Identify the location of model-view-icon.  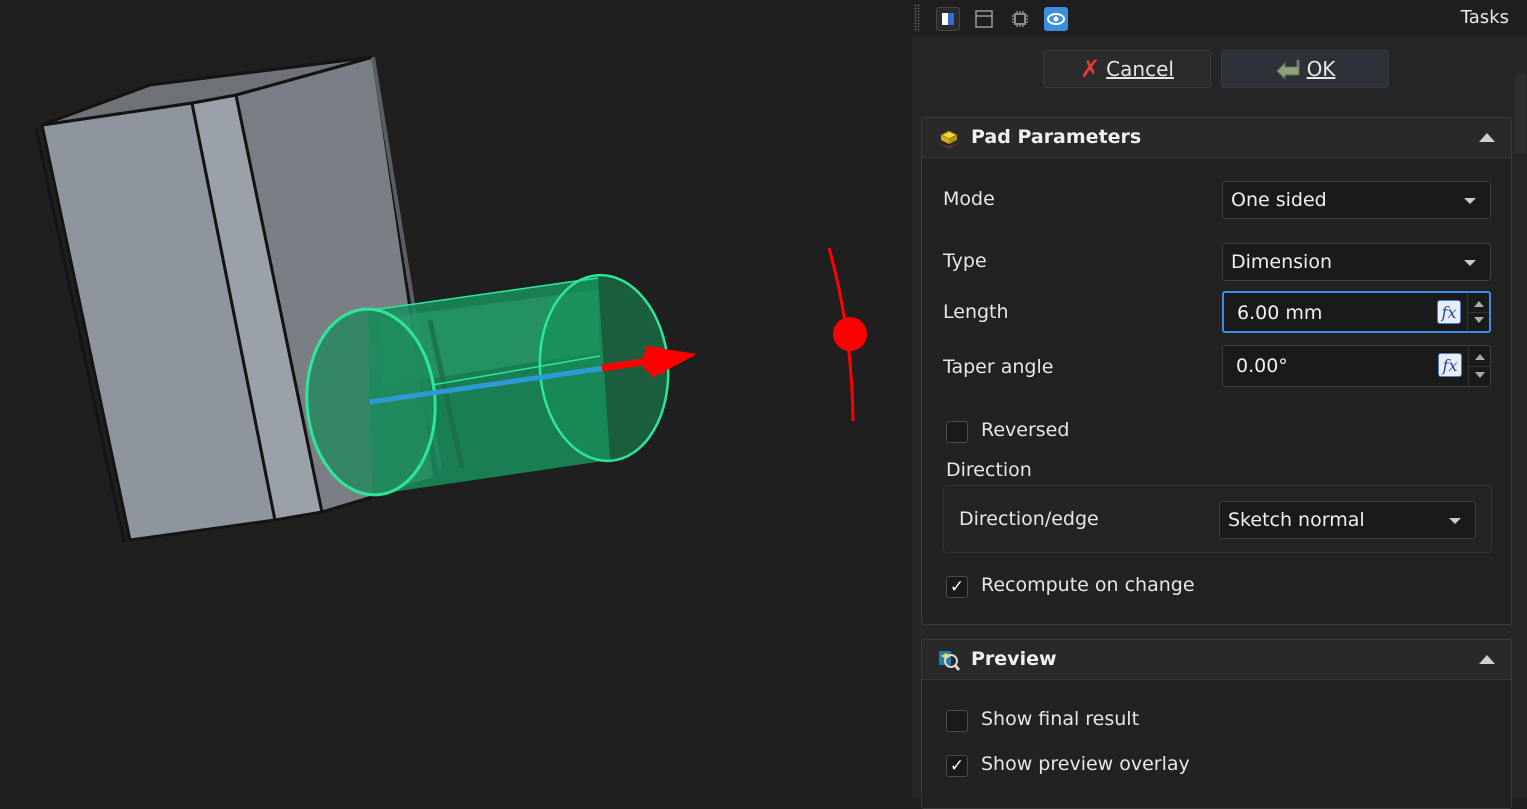
(984, 19).